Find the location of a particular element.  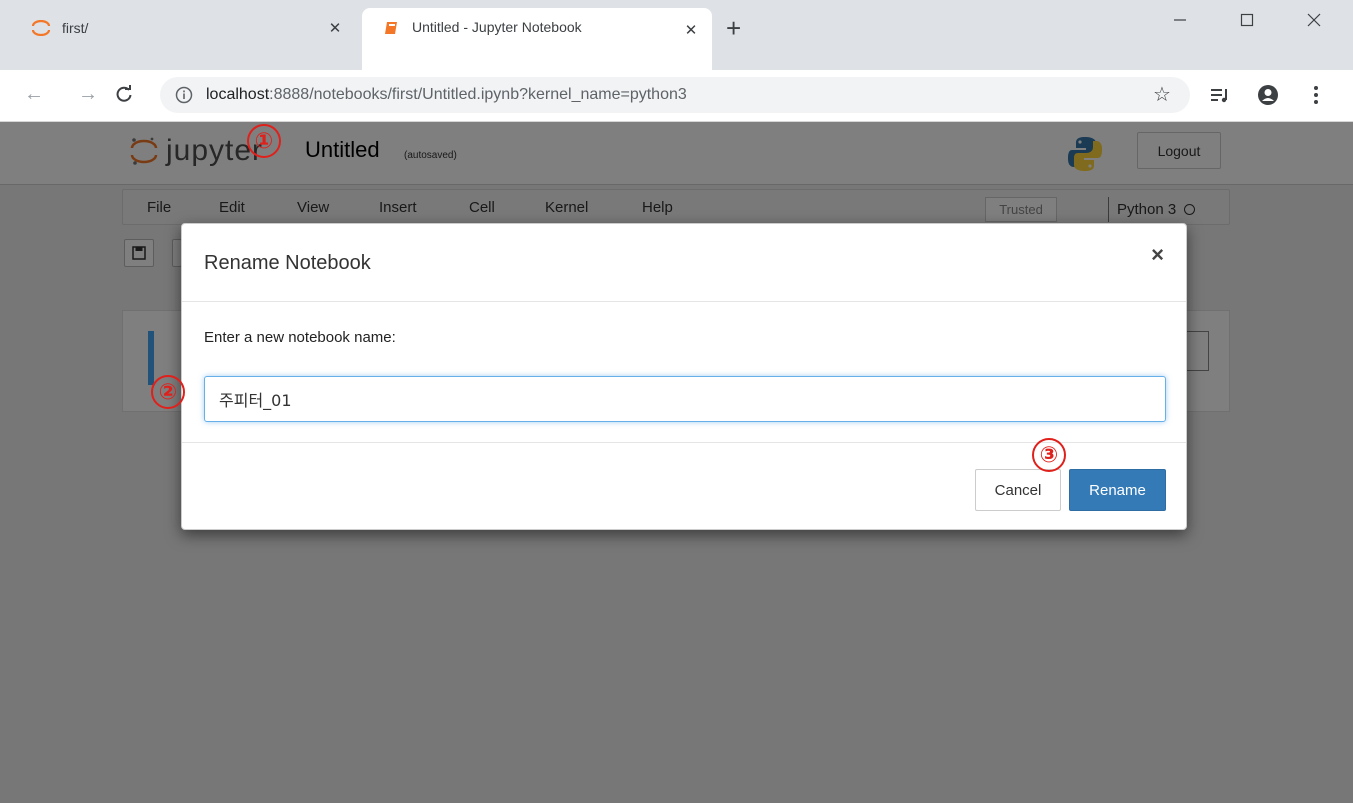

forward-arrow-icon: → is located at coordinates (88, 94).